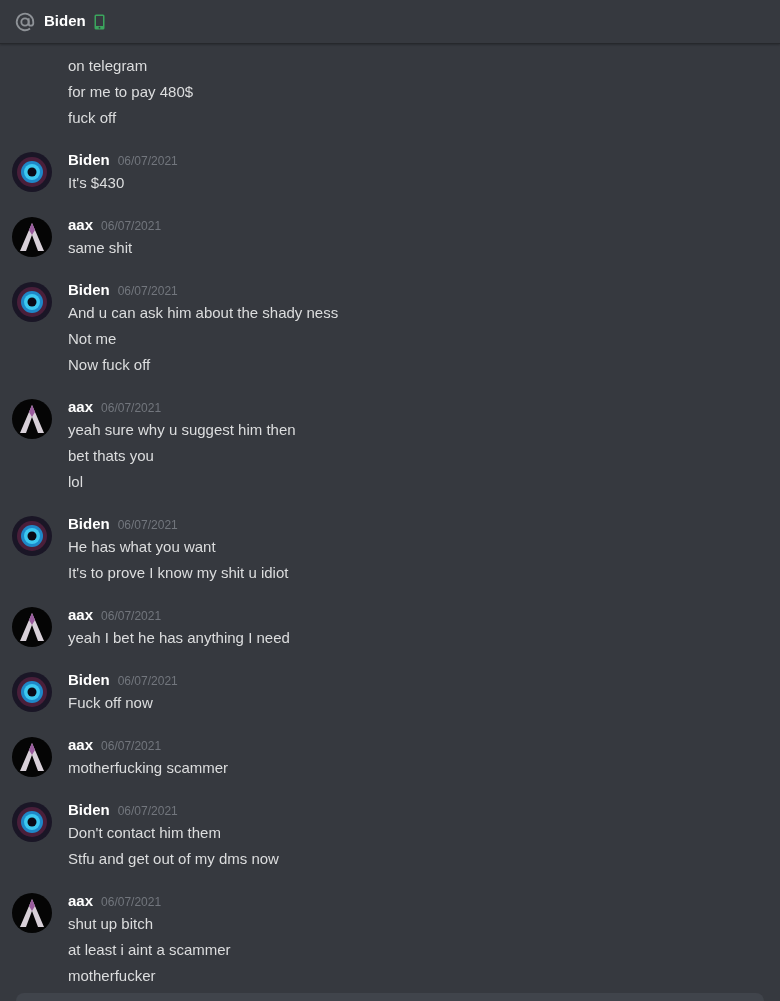  I want to click on message-text: motherfucking scammer, so click(148, 768).